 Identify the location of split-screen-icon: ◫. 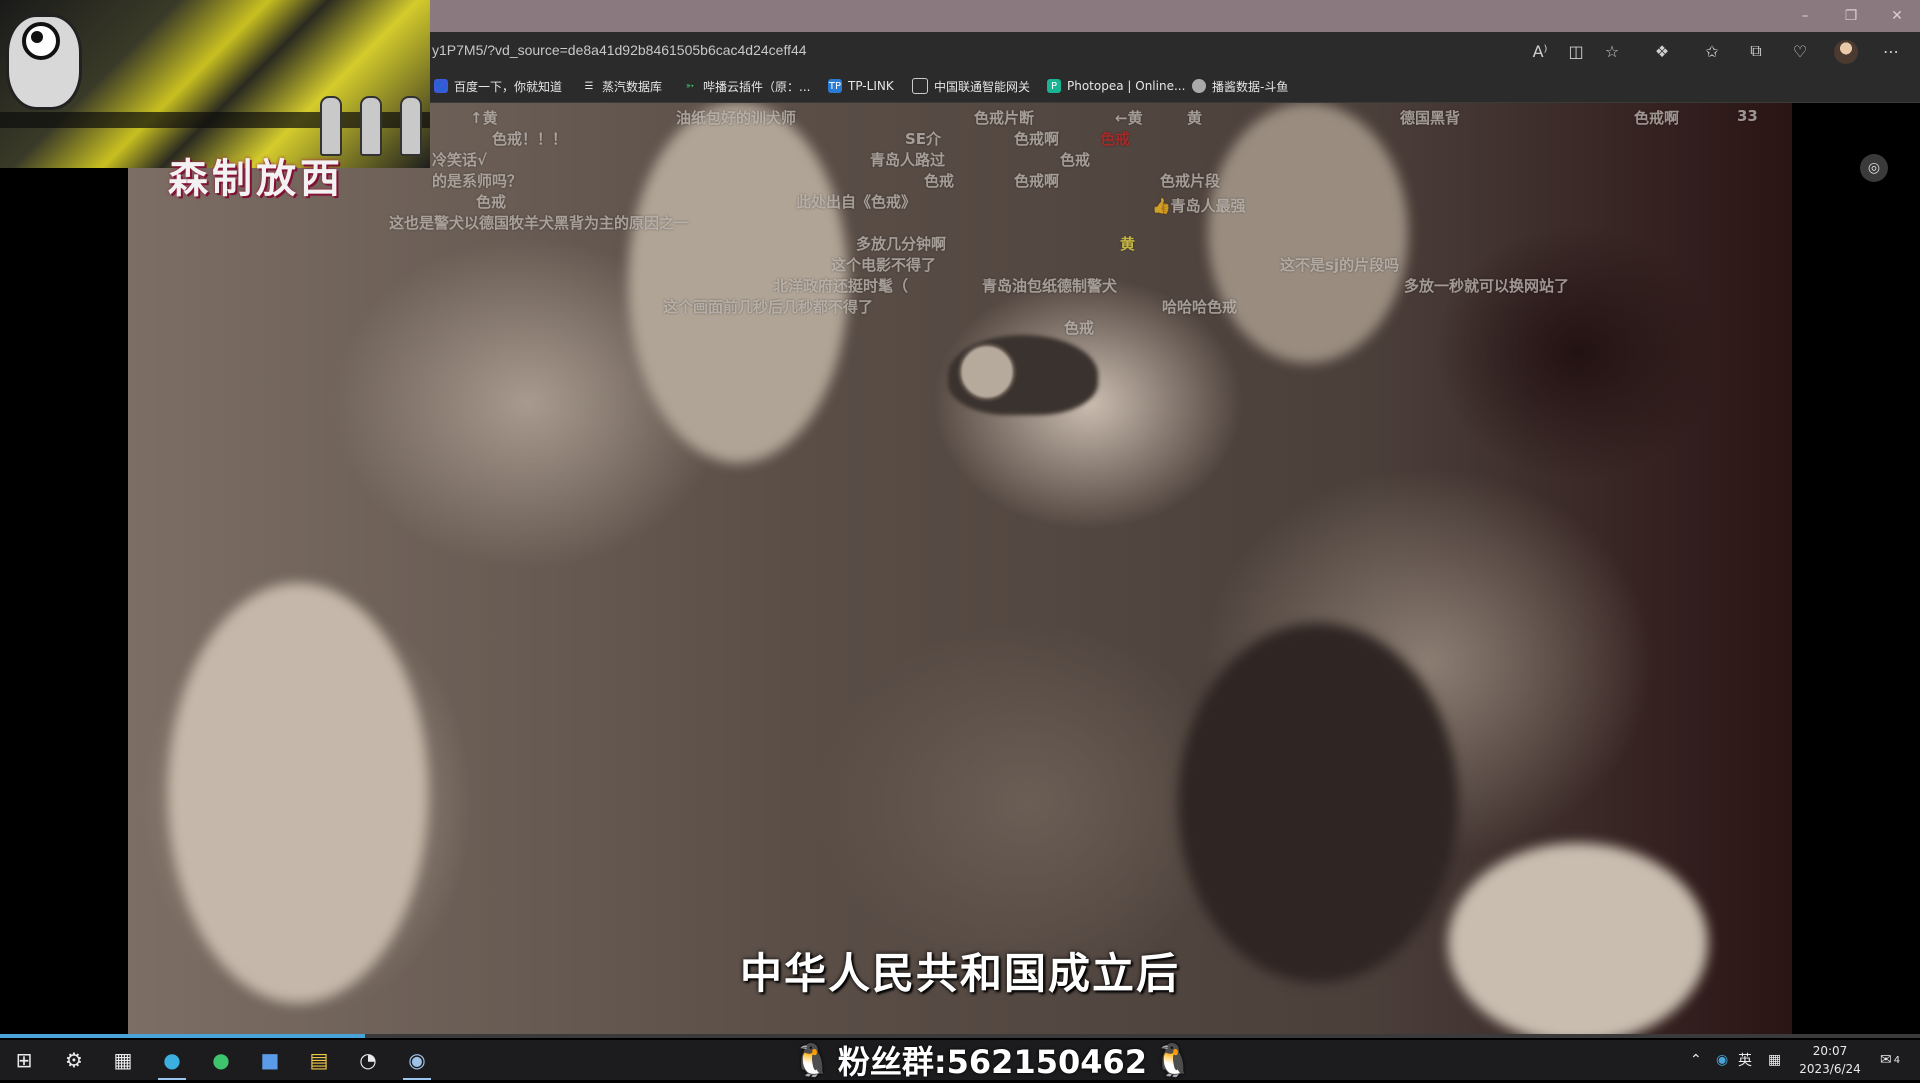
(1576, 51).